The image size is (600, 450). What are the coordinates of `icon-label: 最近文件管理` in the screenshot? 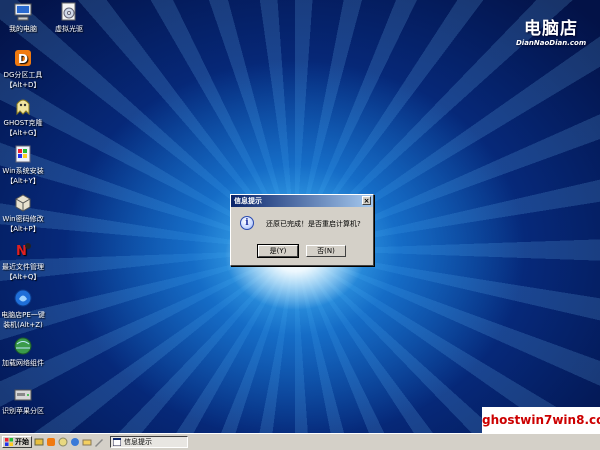 It's located at (23, 267).